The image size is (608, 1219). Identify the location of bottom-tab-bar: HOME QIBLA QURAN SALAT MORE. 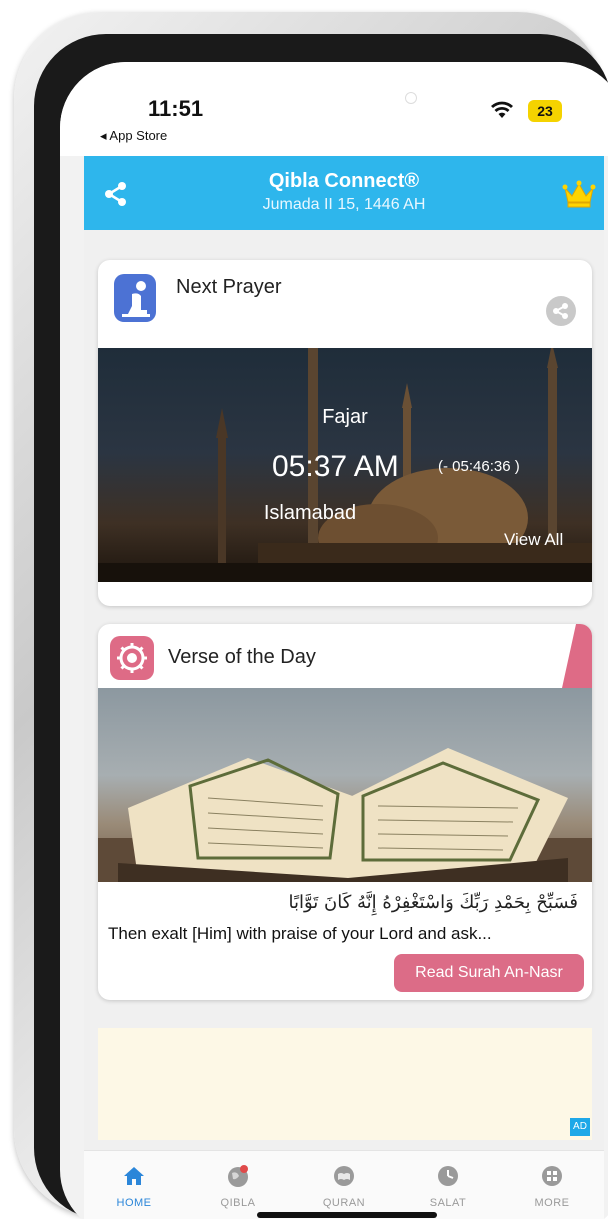
(344, 1184).